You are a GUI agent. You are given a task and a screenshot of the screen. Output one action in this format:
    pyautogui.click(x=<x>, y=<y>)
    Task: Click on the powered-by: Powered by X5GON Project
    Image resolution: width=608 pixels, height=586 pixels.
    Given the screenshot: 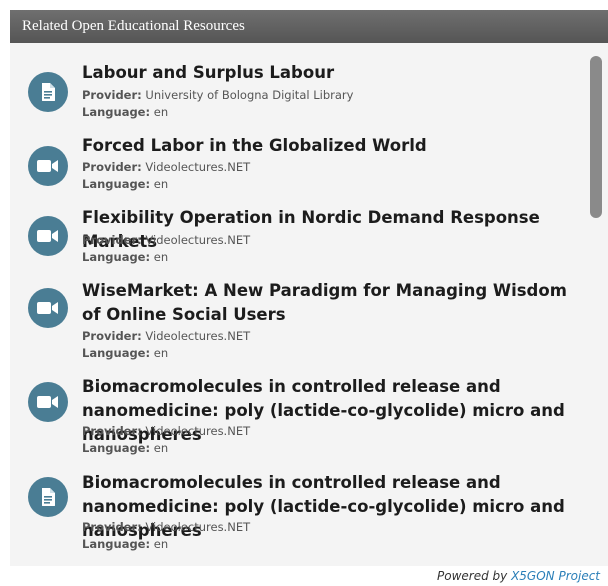 What is the action you would take?
    pyautogui.click(x=518, y=576)
    